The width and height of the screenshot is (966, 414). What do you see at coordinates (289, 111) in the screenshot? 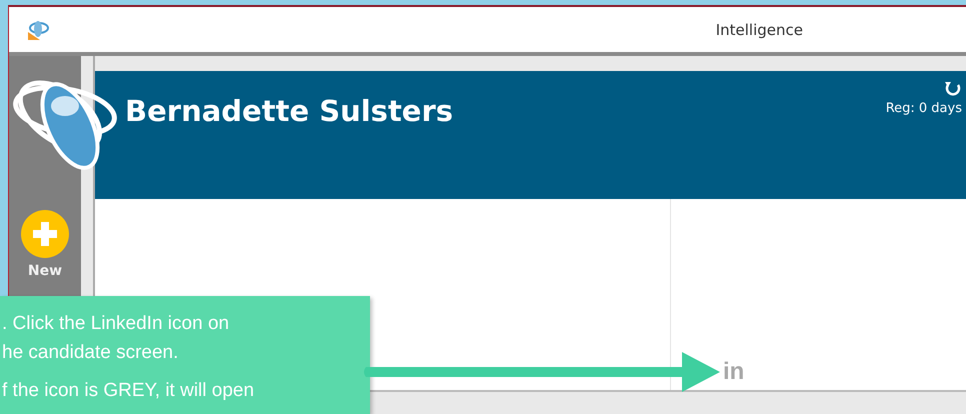
I see `candidate-name: Bernadette Sulsters` at bounding box center [289, 111].